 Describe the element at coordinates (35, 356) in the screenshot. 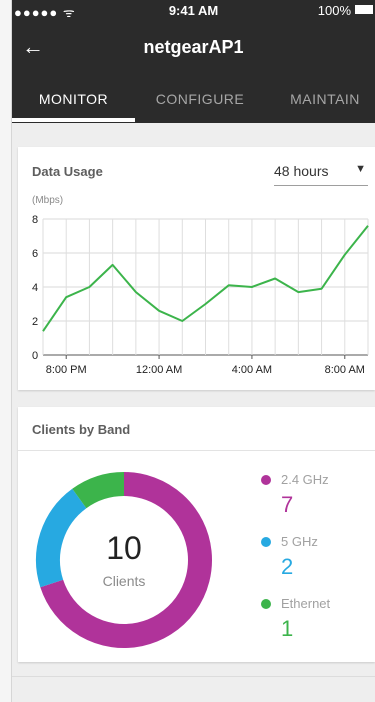

I see `y-tick-label: 0` at that location.